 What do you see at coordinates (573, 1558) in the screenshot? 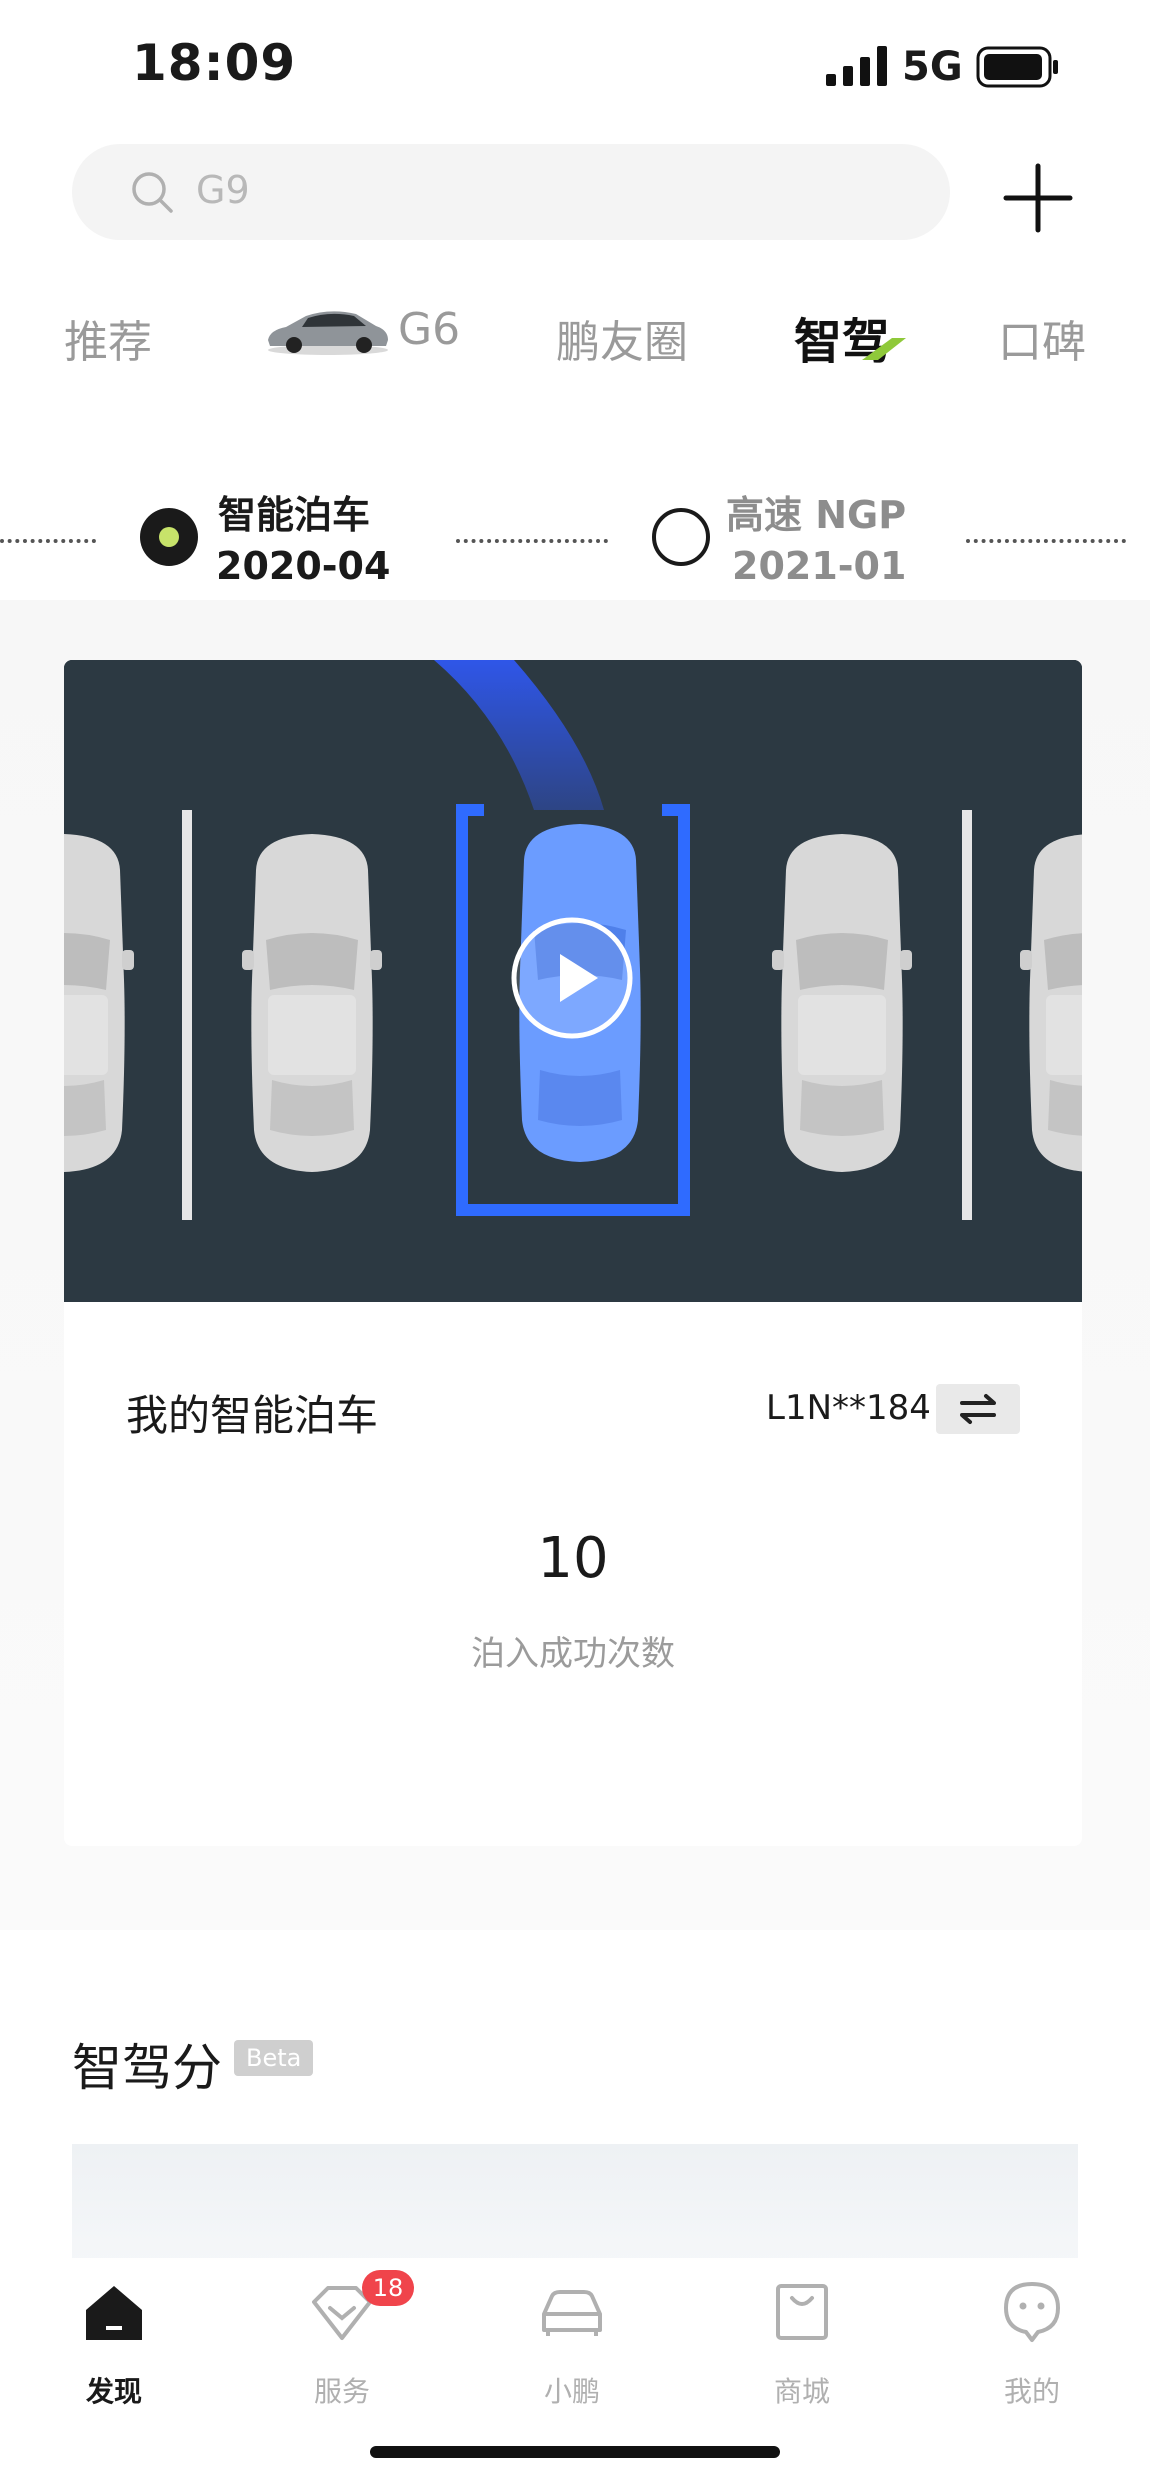
I see `parking-success-count: 10` at bounding box center [573, 1558].